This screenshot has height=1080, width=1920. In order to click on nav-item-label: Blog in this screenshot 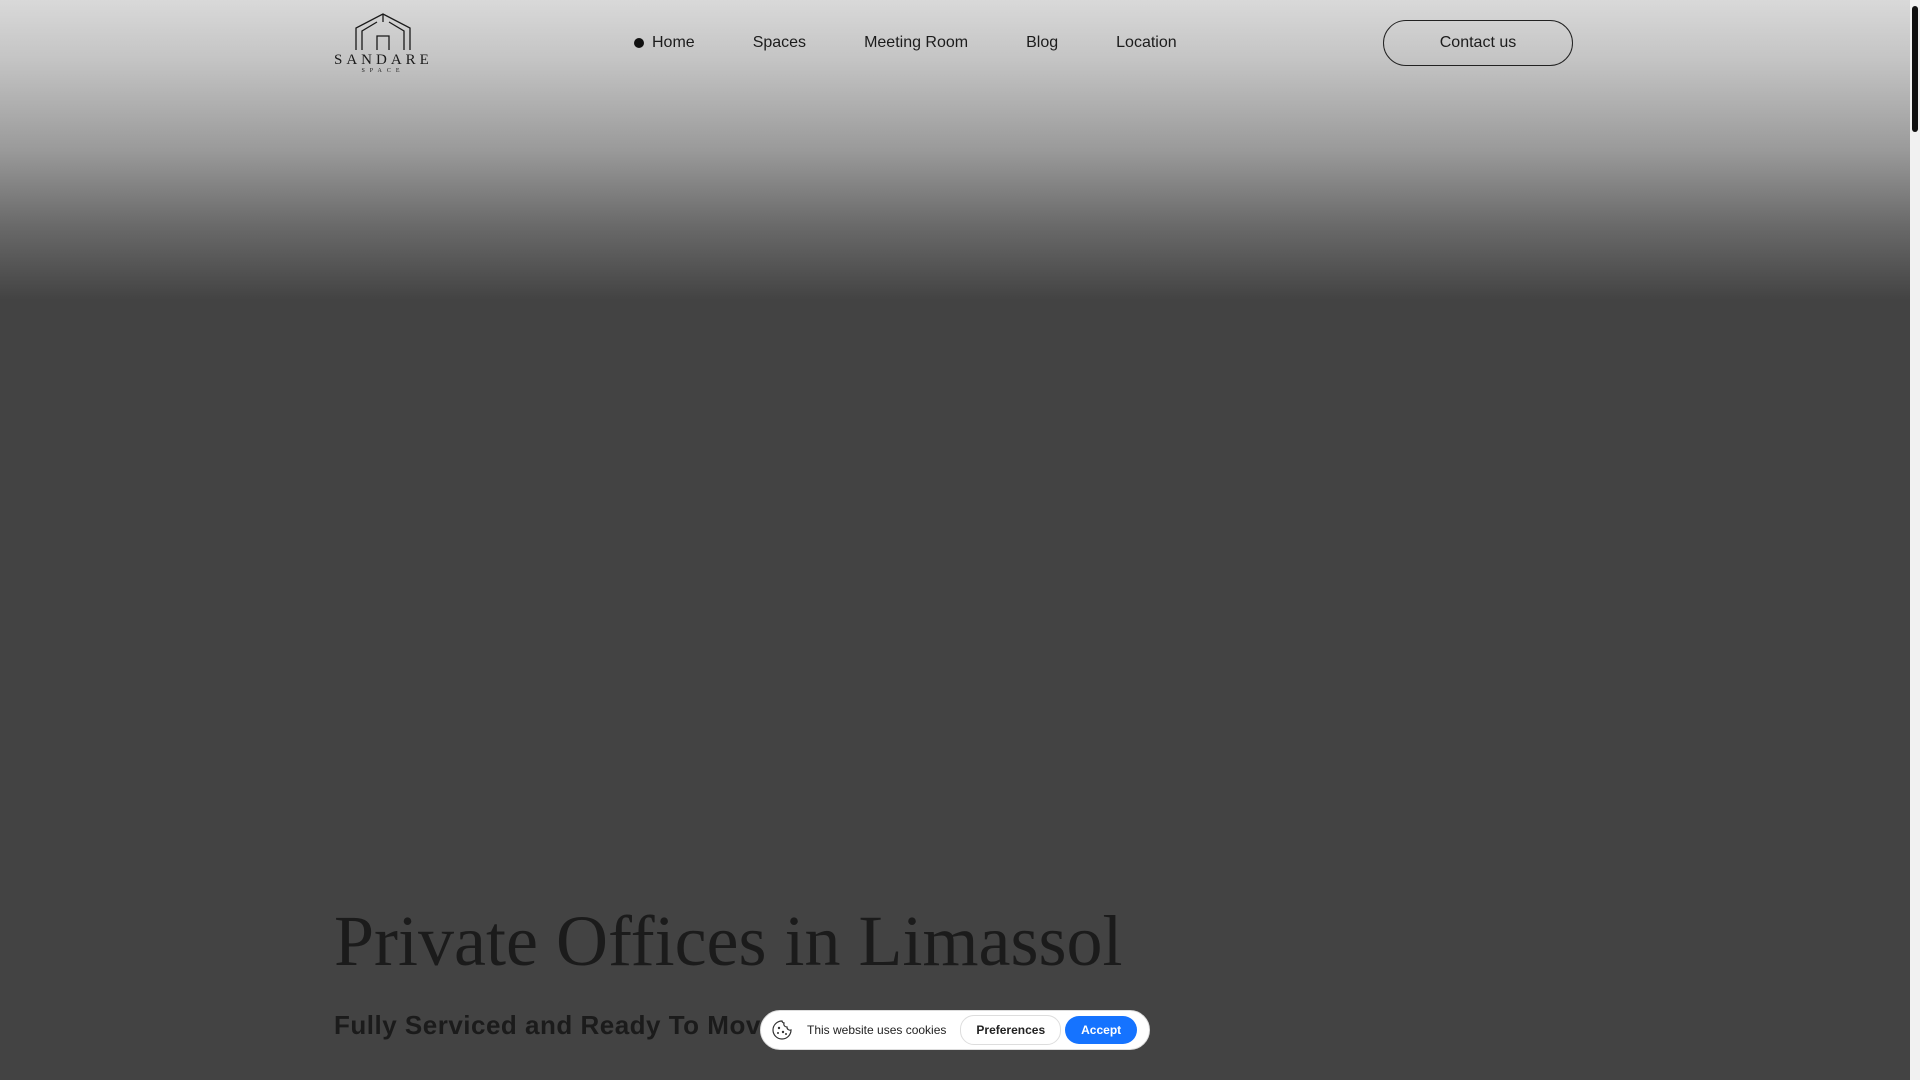, I will do `click(1042, 42)`.